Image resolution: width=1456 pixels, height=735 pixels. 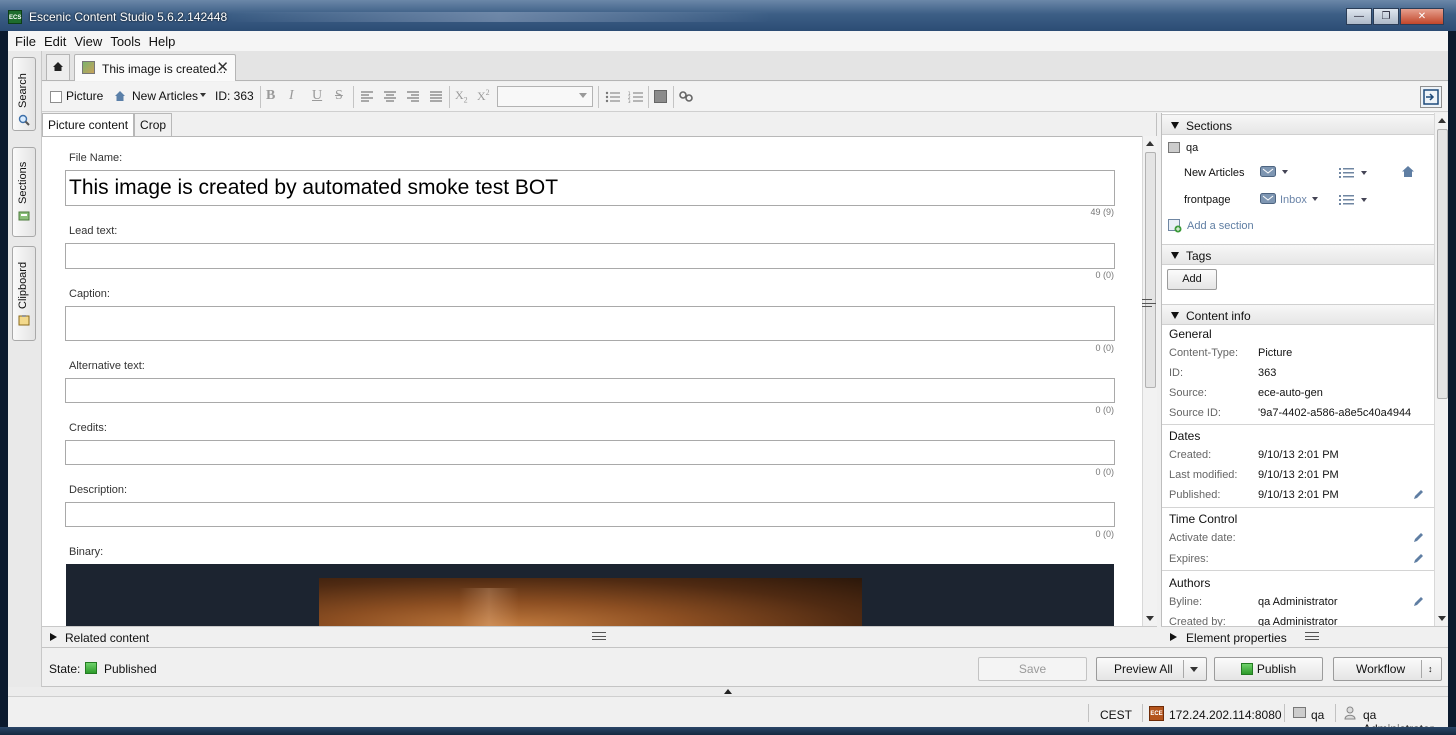 I want to click on lead-text-char-count: 0 (0), so click(x=1104, y=275).